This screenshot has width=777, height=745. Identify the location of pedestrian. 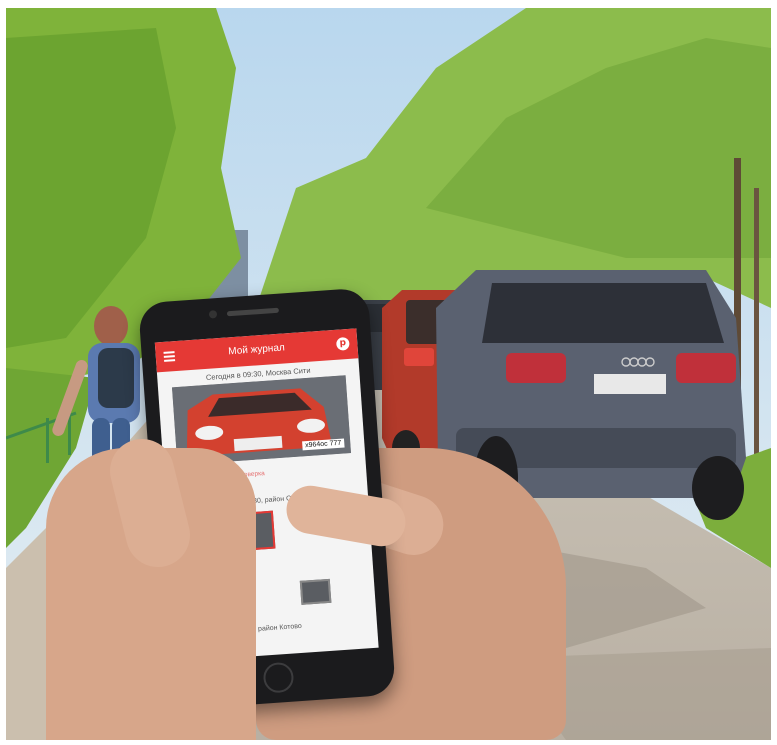
(111, 326).